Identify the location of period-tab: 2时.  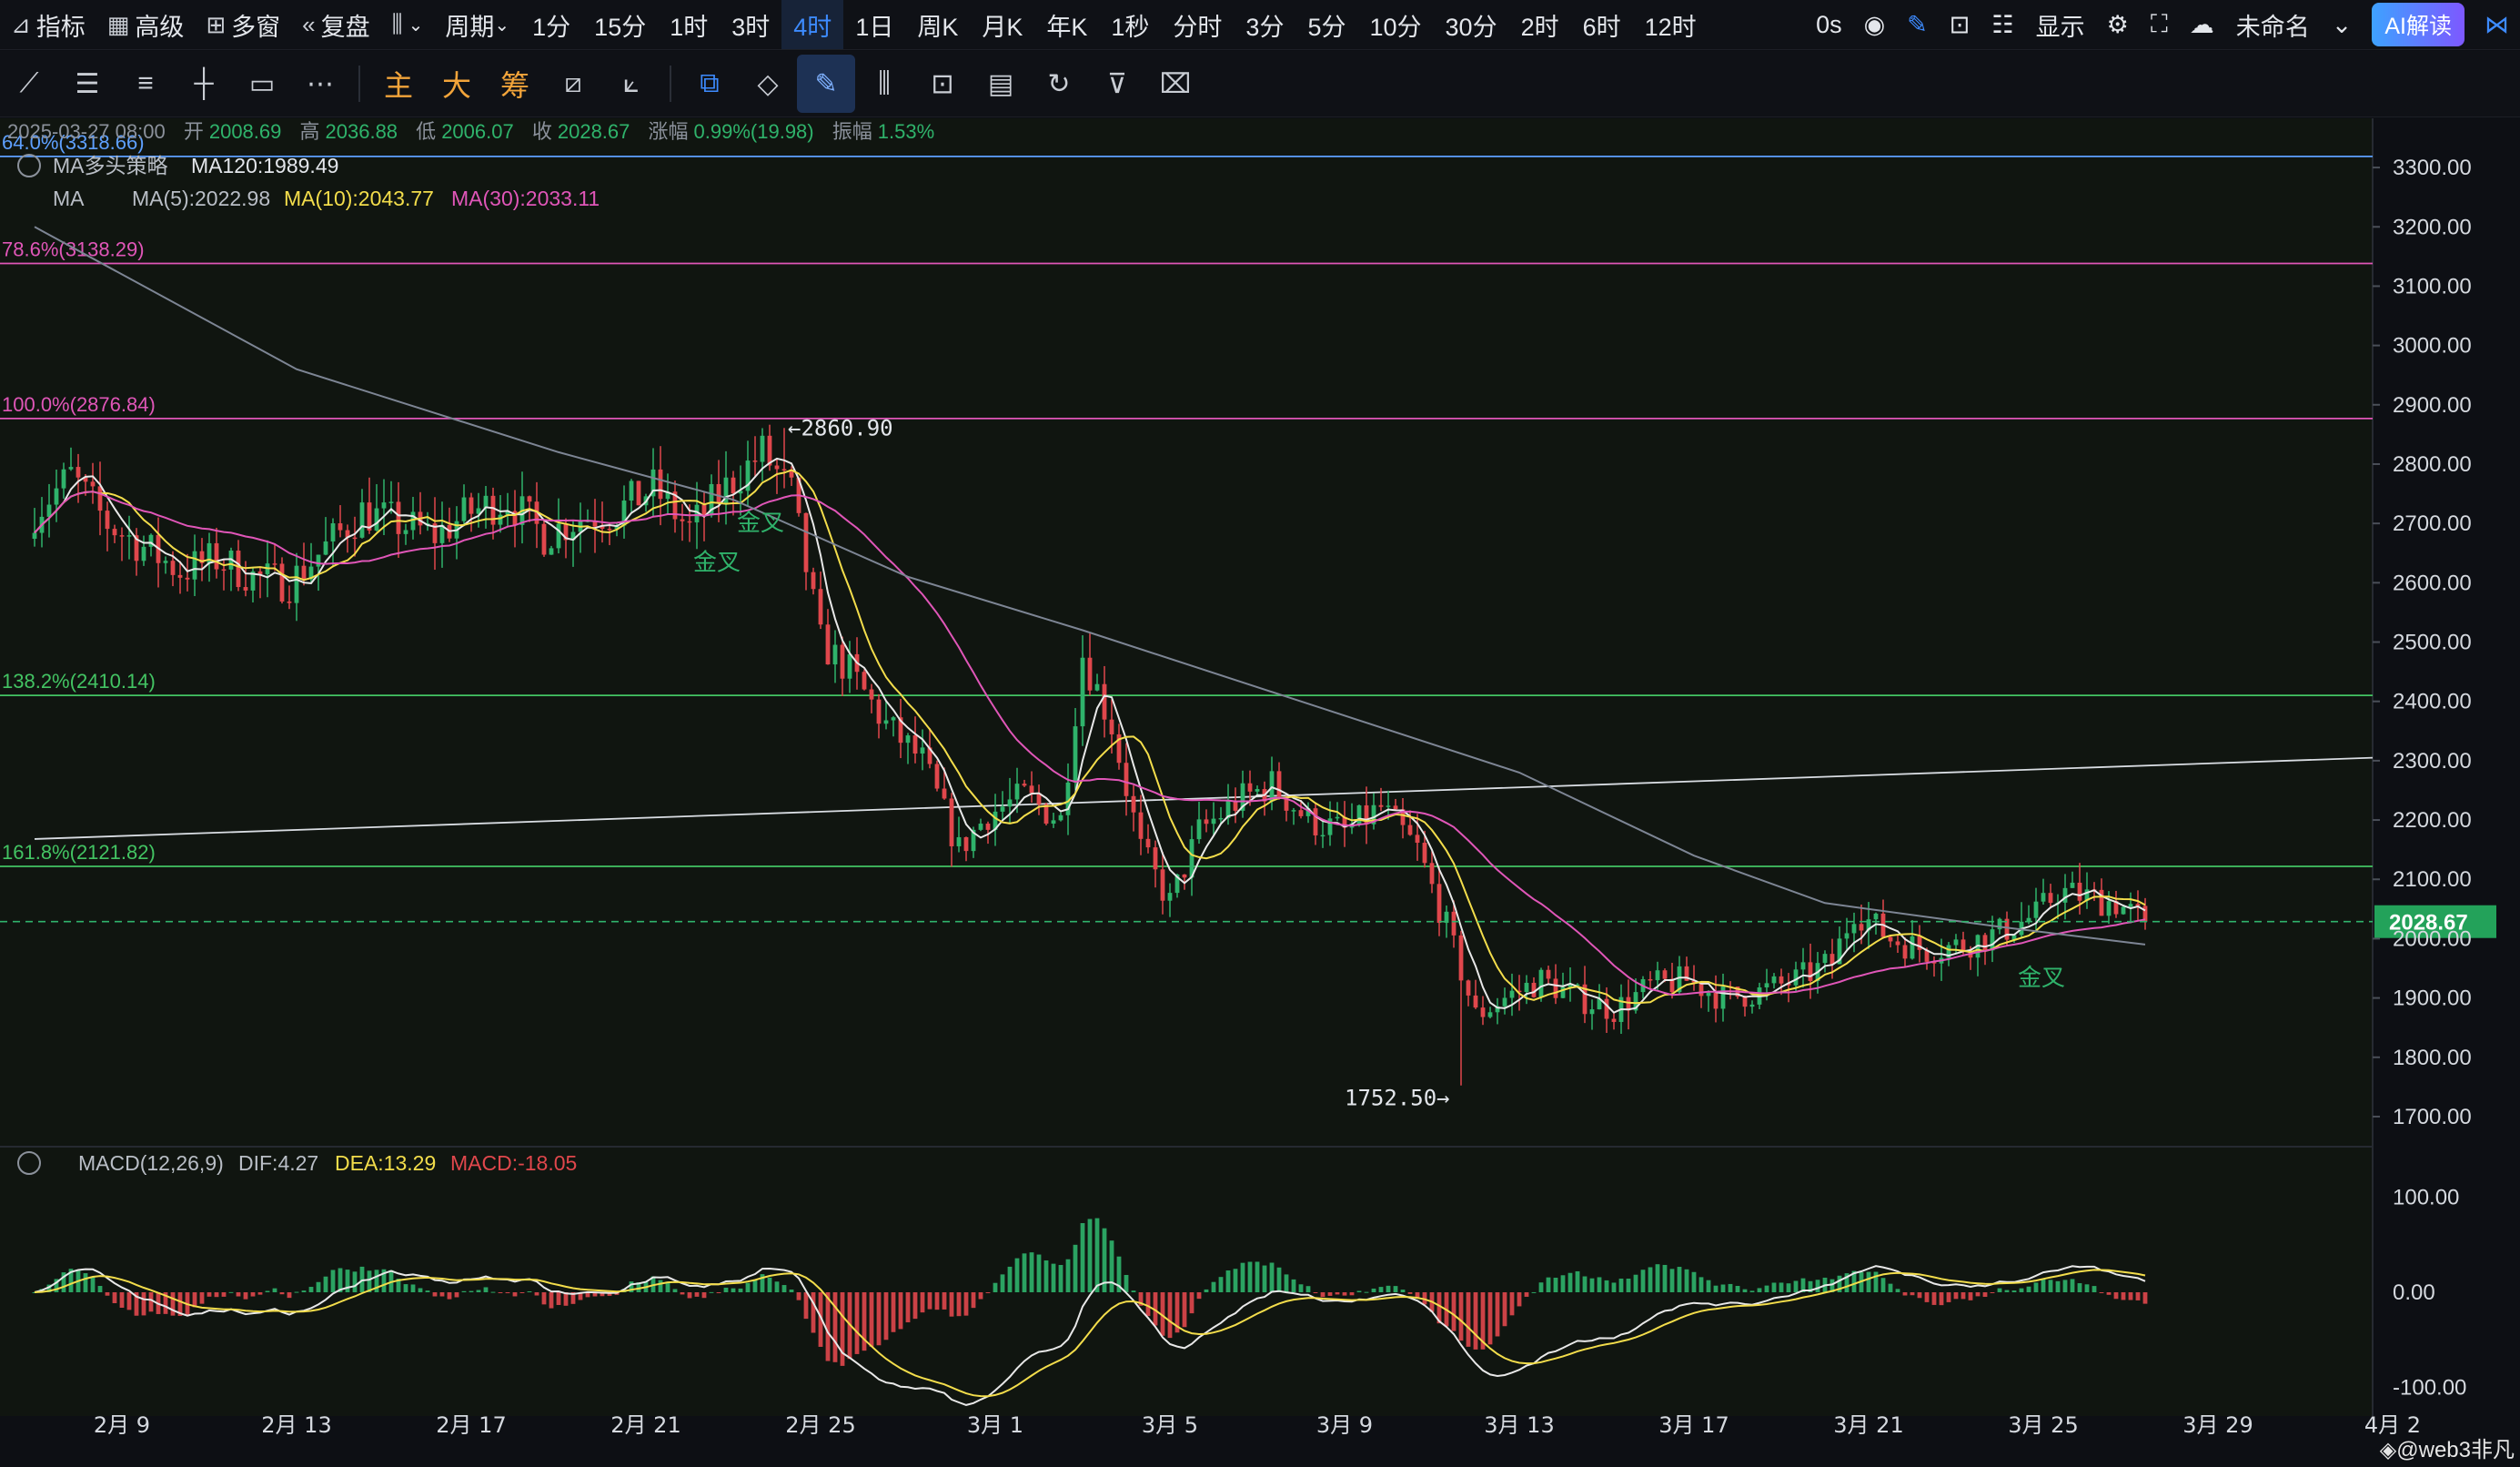
(1540, 24).